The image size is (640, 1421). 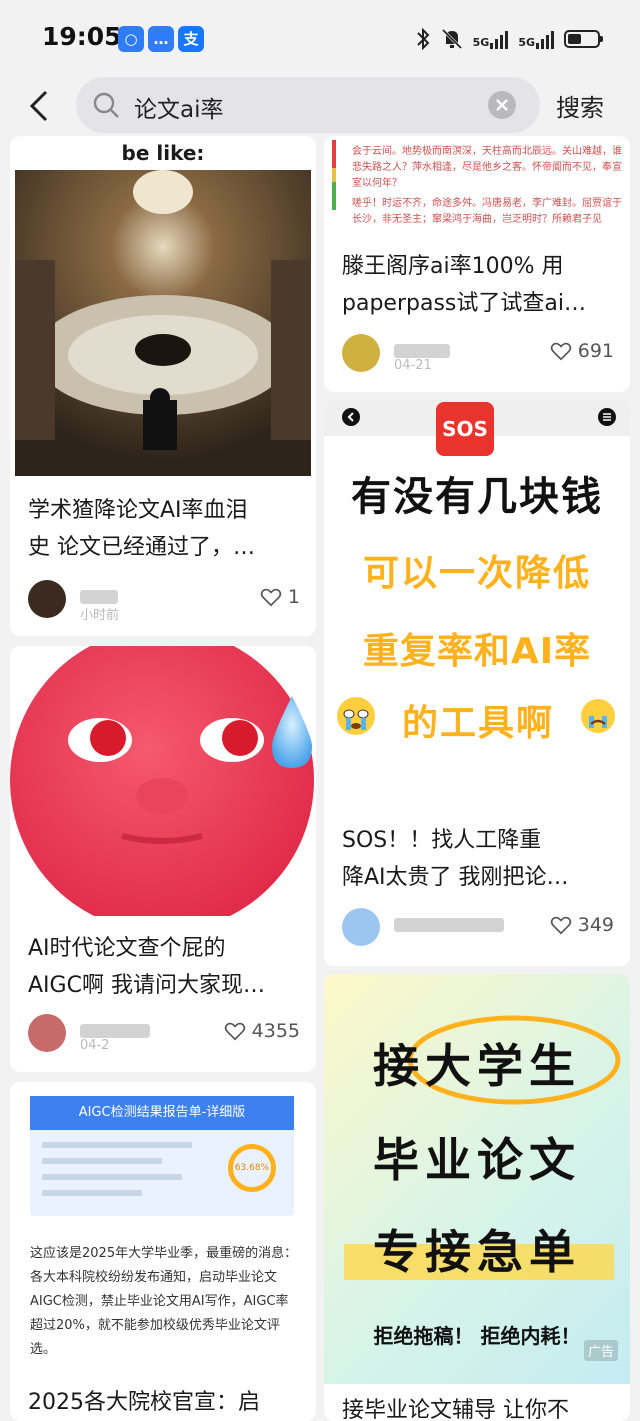 I want to click on ai-rate-gauge: 63.68%, so click(x=252, y=1168).